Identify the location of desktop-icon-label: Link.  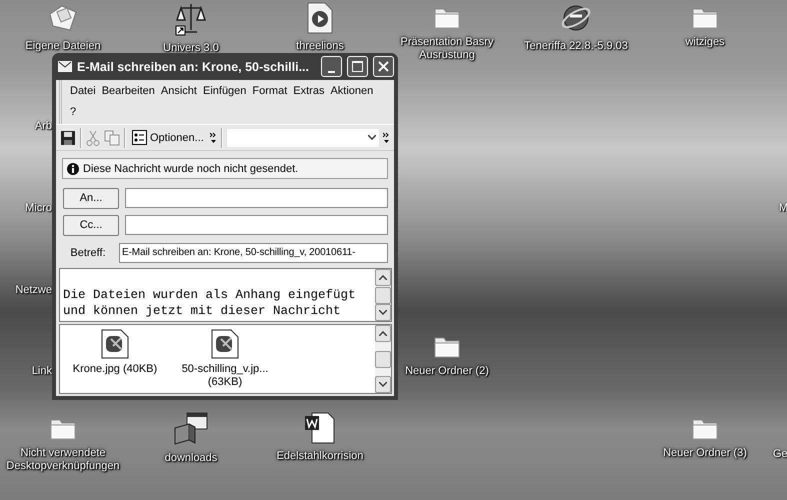
(42, 371).